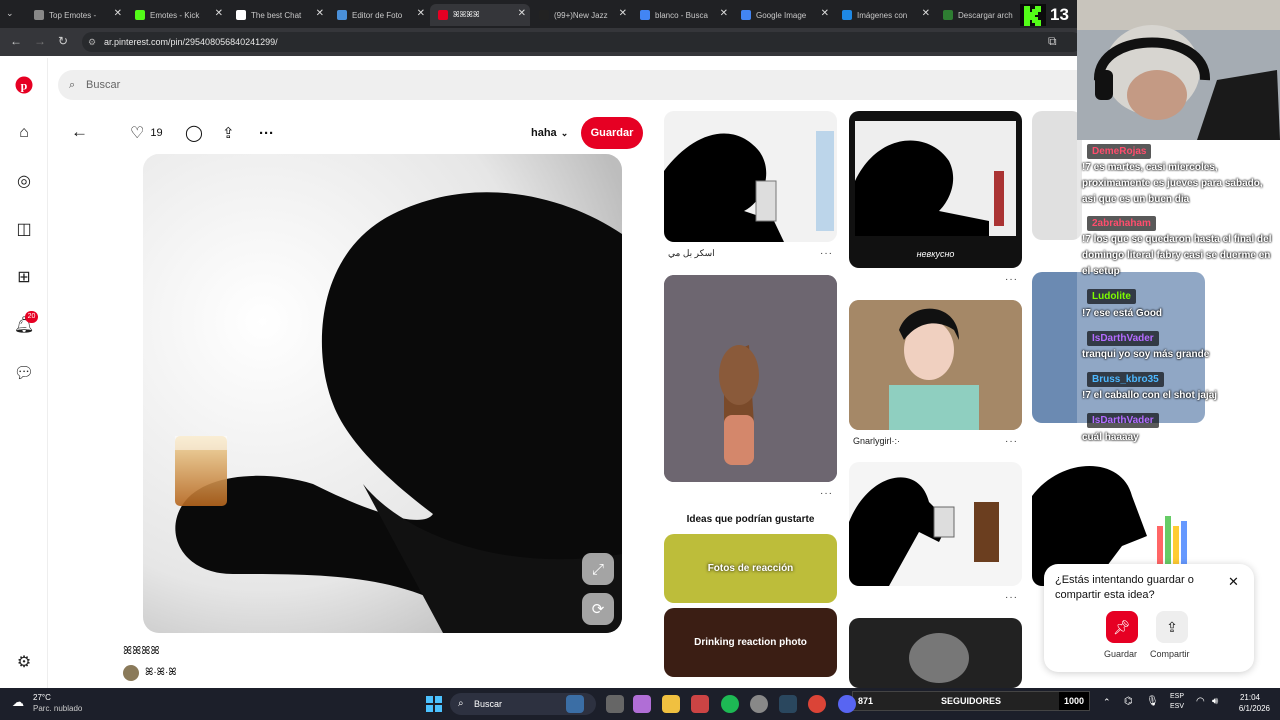 The width and height of the screenshot is (1280, 720). I want to click on board-name: haha, so click(544, 133).